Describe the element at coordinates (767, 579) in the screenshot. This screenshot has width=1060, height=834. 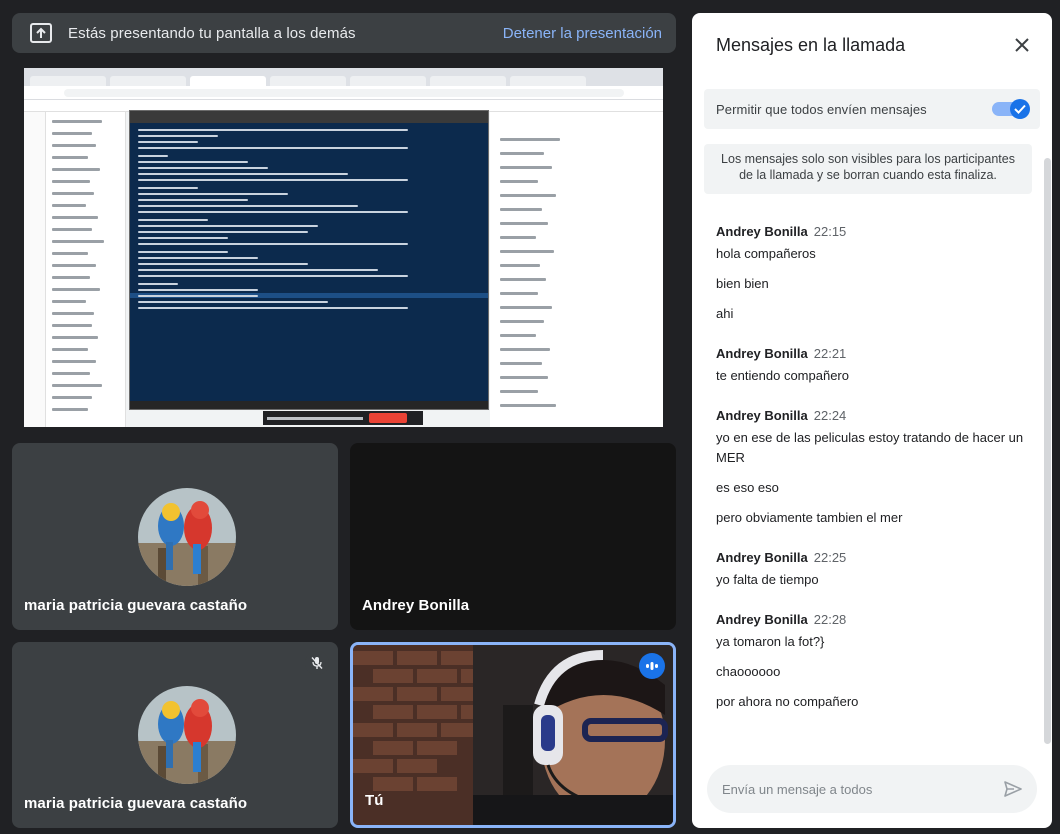
I see `message-text: yo falta de tiempo` at that location.